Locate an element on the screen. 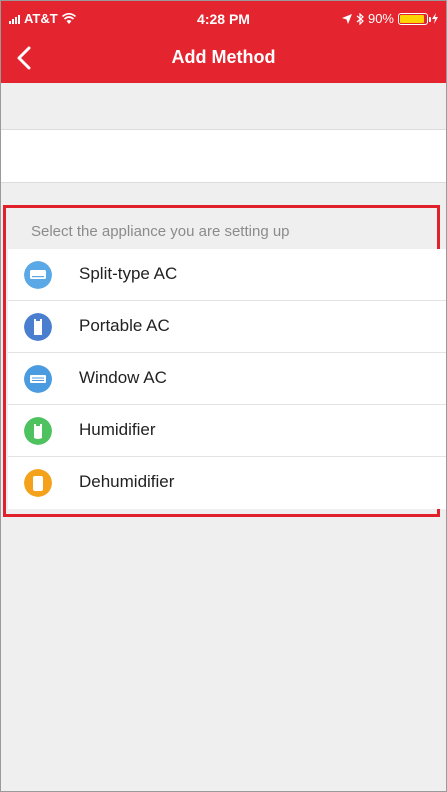 This screenshot has width=447, height=792. appliance-label: Dehumidifier is located at coordinates (127, 481).